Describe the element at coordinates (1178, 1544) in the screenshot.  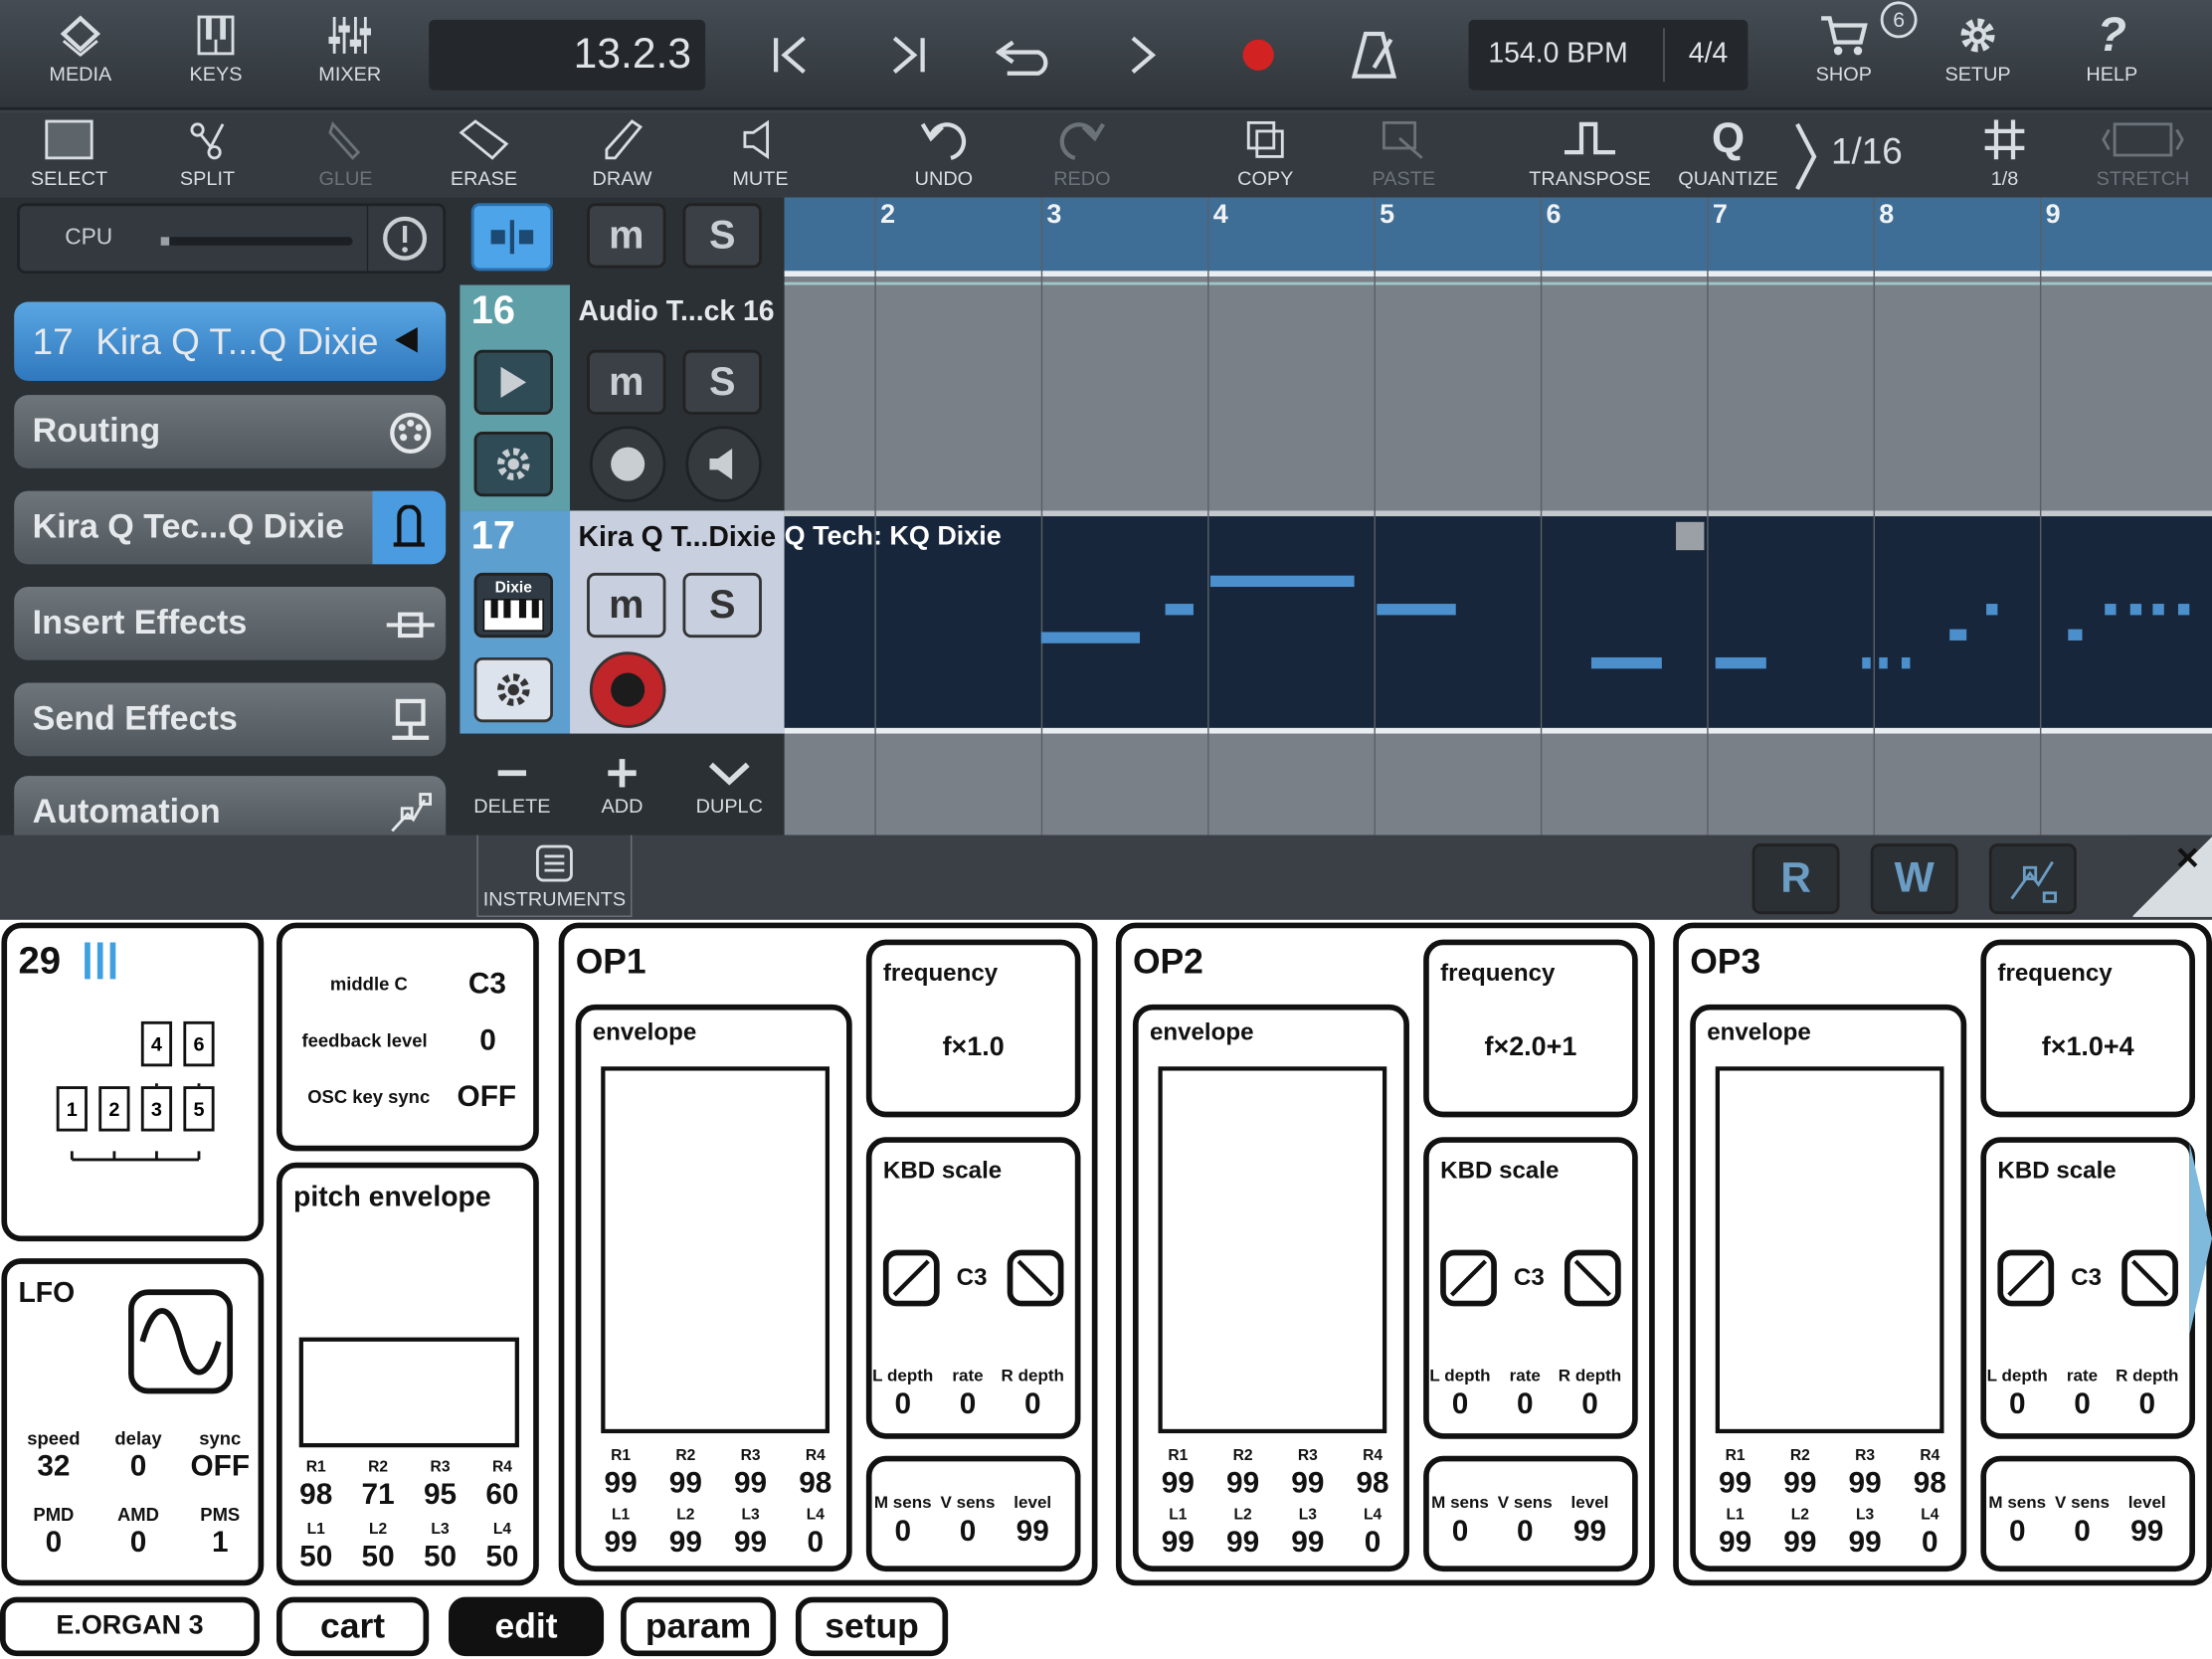
I see `op2-l1-value: 99` at that location.